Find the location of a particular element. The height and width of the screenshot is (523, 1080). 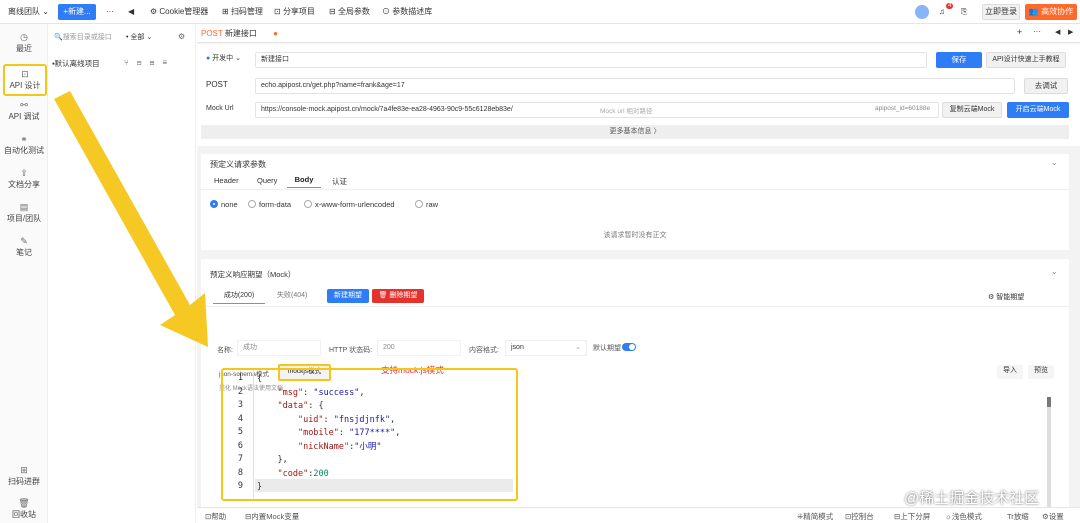

nav-label: 扫码进群 is located at coordinates (24, 481).